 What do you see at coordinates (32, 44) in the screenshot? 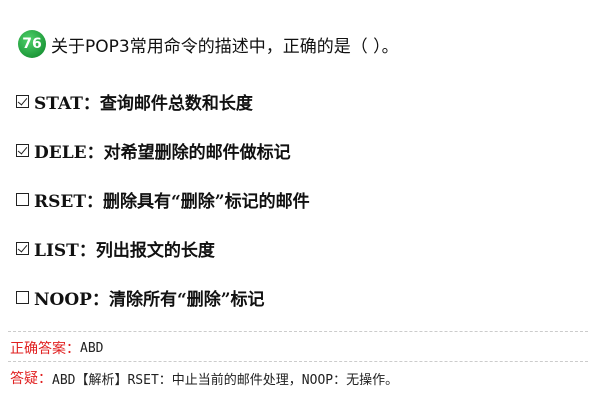
I see `question-number-badge: 76` at bounding box center [32, 44].